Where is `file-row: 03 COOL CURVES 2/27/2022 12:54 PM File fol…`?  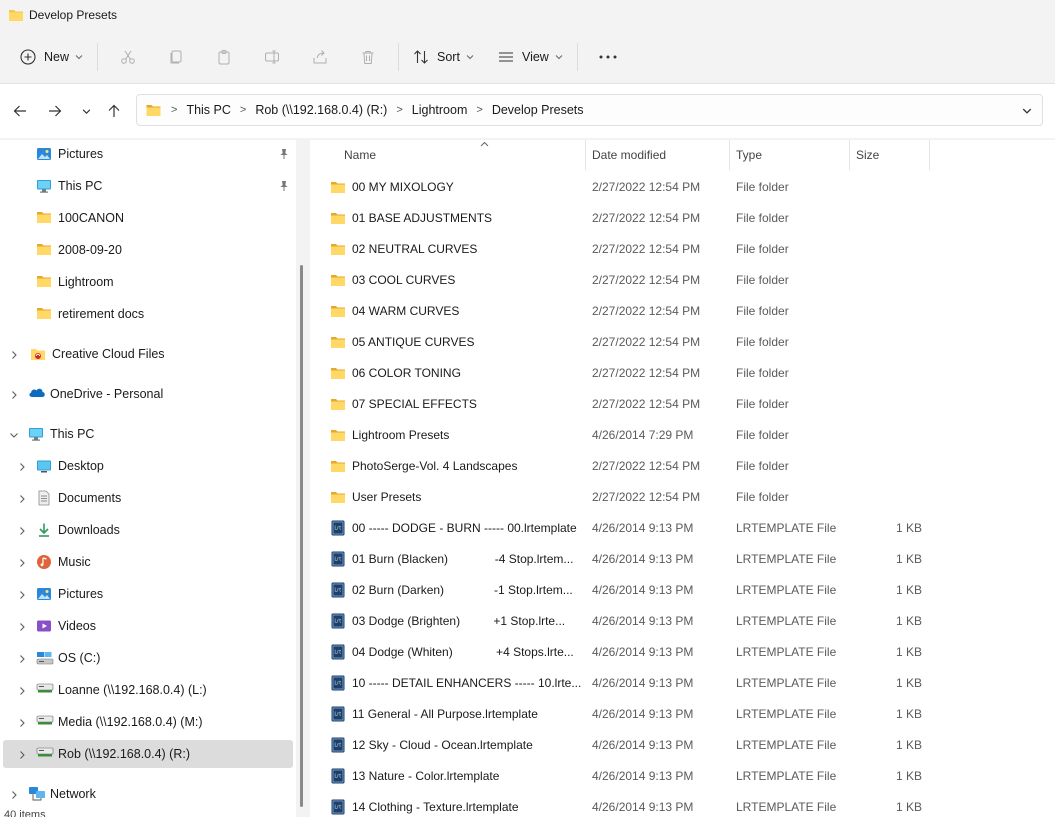
file-row: 03 COOL CURVES 2/27/2022 12:54 PM File fol… is located at coordinates (682, 279).